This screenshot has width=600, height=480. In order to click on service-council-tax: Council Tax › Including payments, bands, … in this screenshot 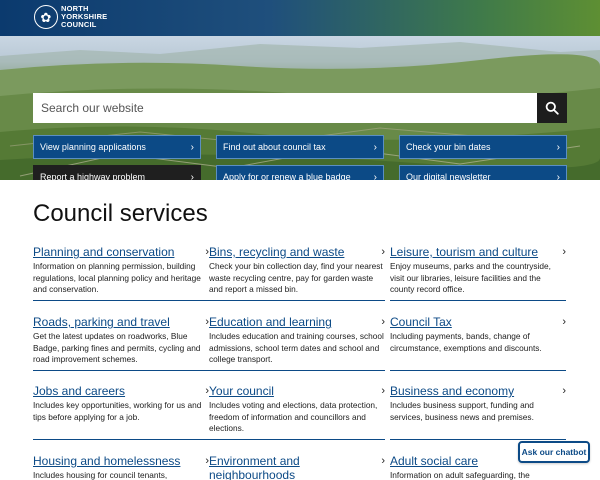, I will do `click(478, 343)`.